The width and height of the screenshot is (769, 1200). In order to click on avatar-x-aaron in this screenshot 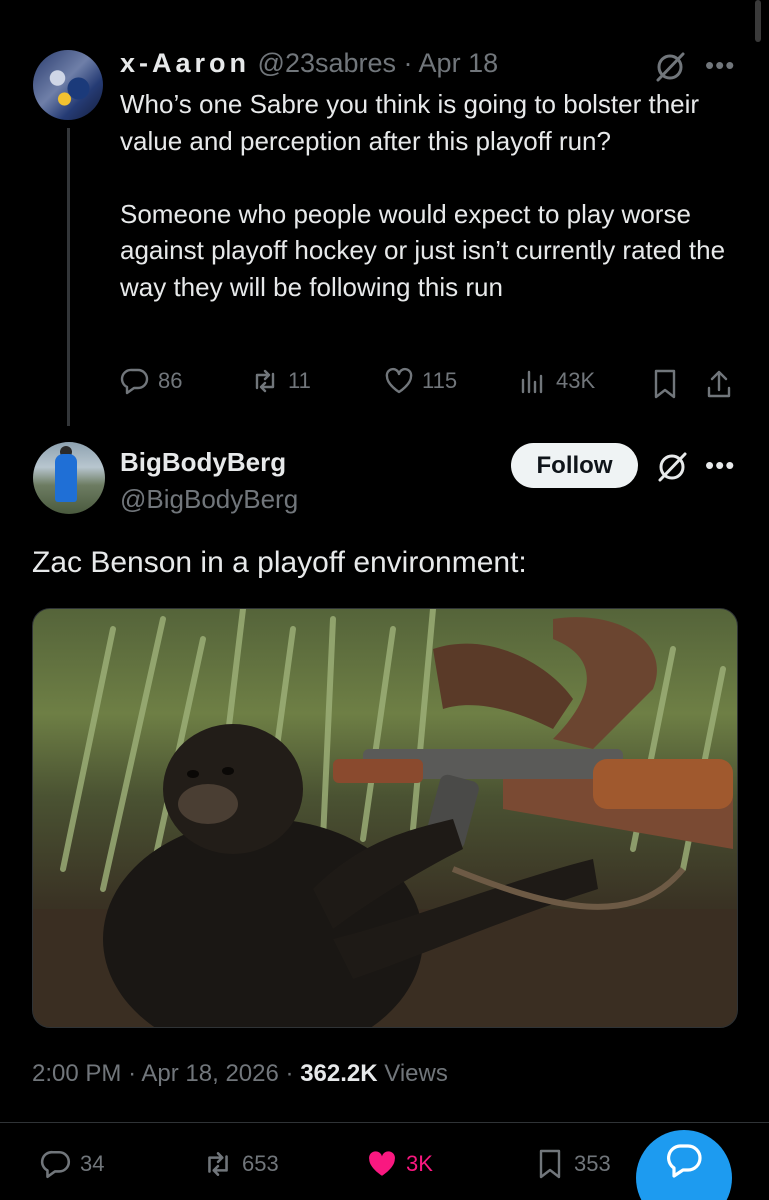, I will do `click(68, 85)`.